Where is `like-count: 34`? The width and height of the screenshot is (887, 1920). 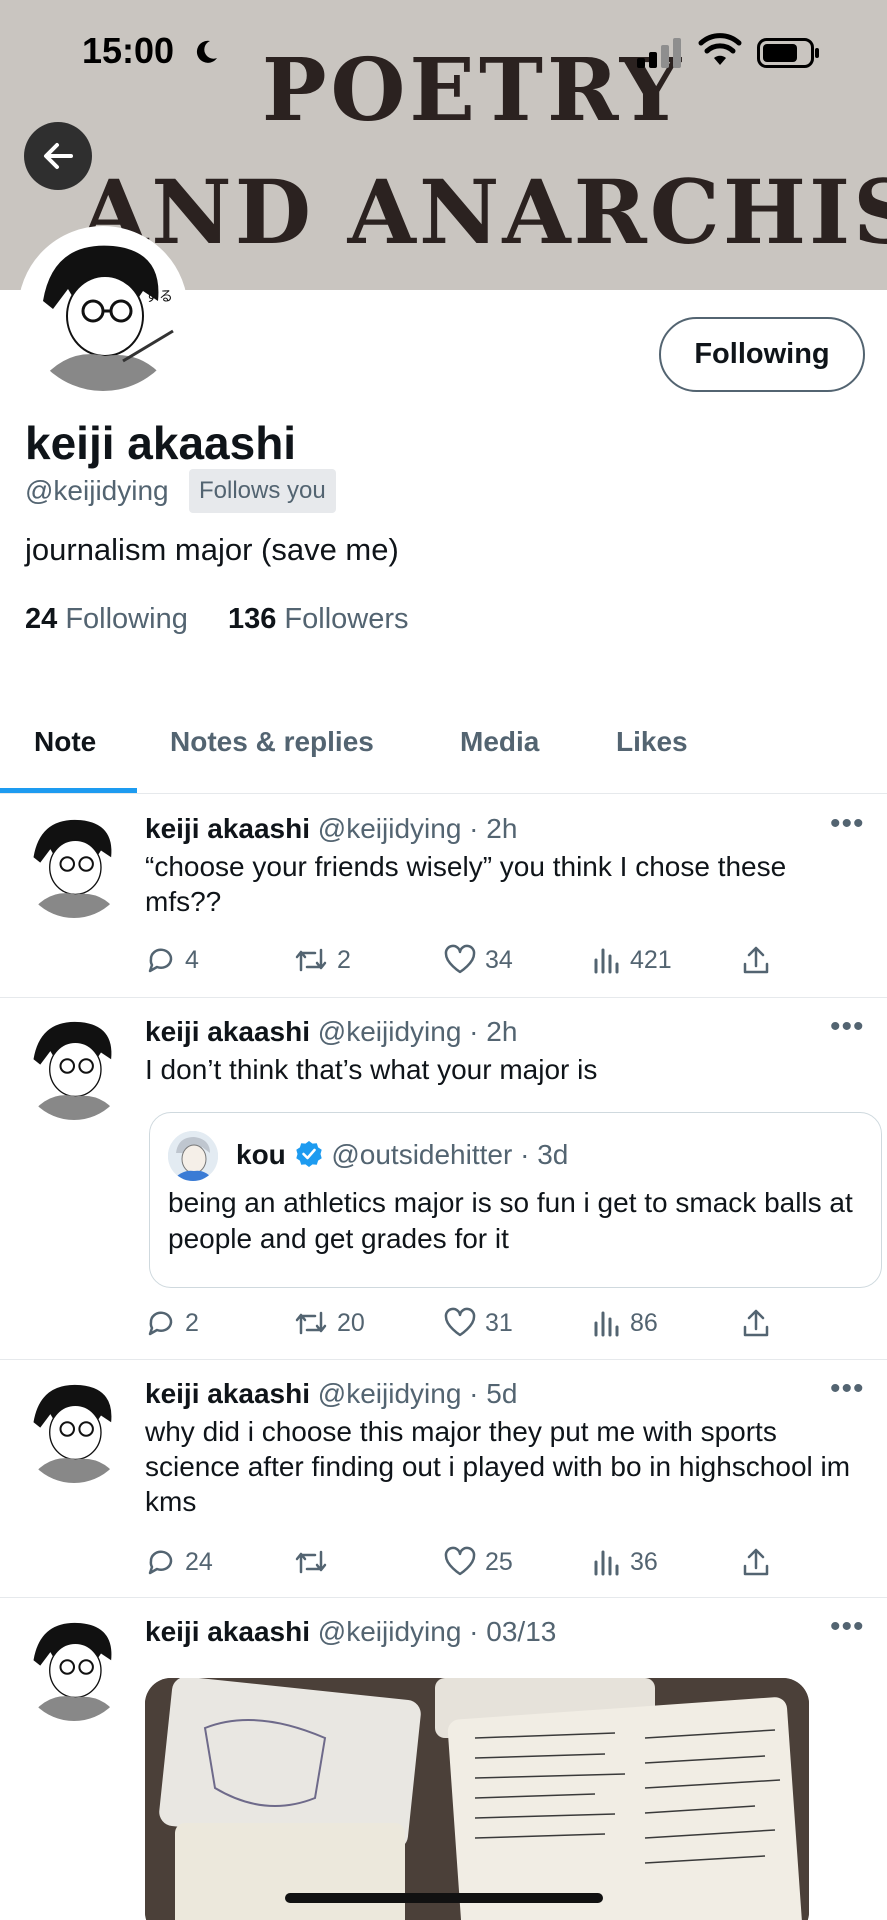
like-count: 34 is located at coordinates (499, 959).